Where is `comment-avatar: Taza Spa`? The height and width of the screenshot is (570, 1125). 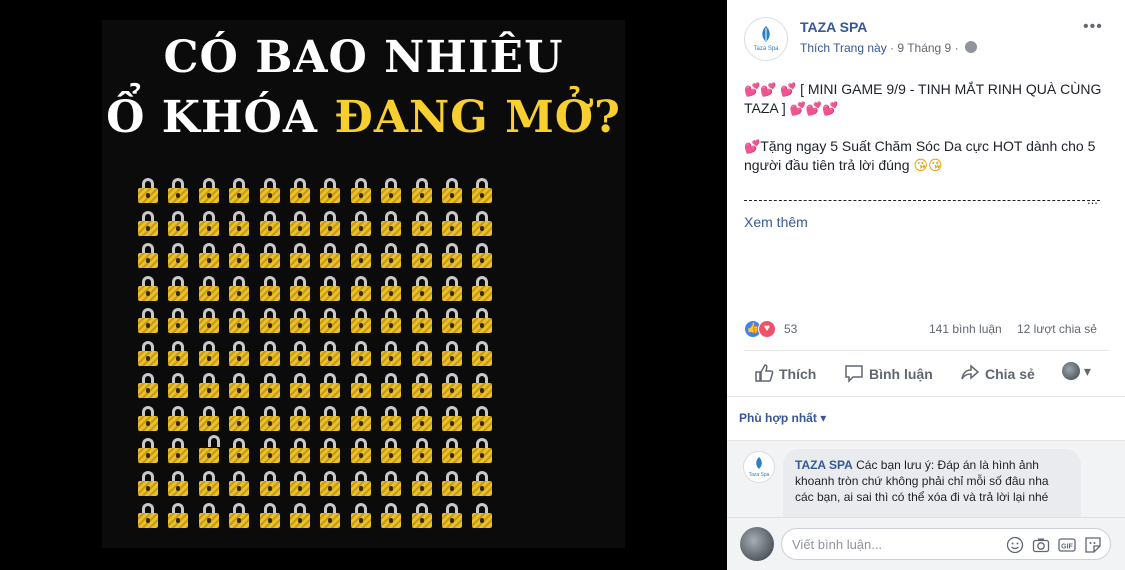 comment-avatar: Taza Spa is located at coordinates (759, 467).